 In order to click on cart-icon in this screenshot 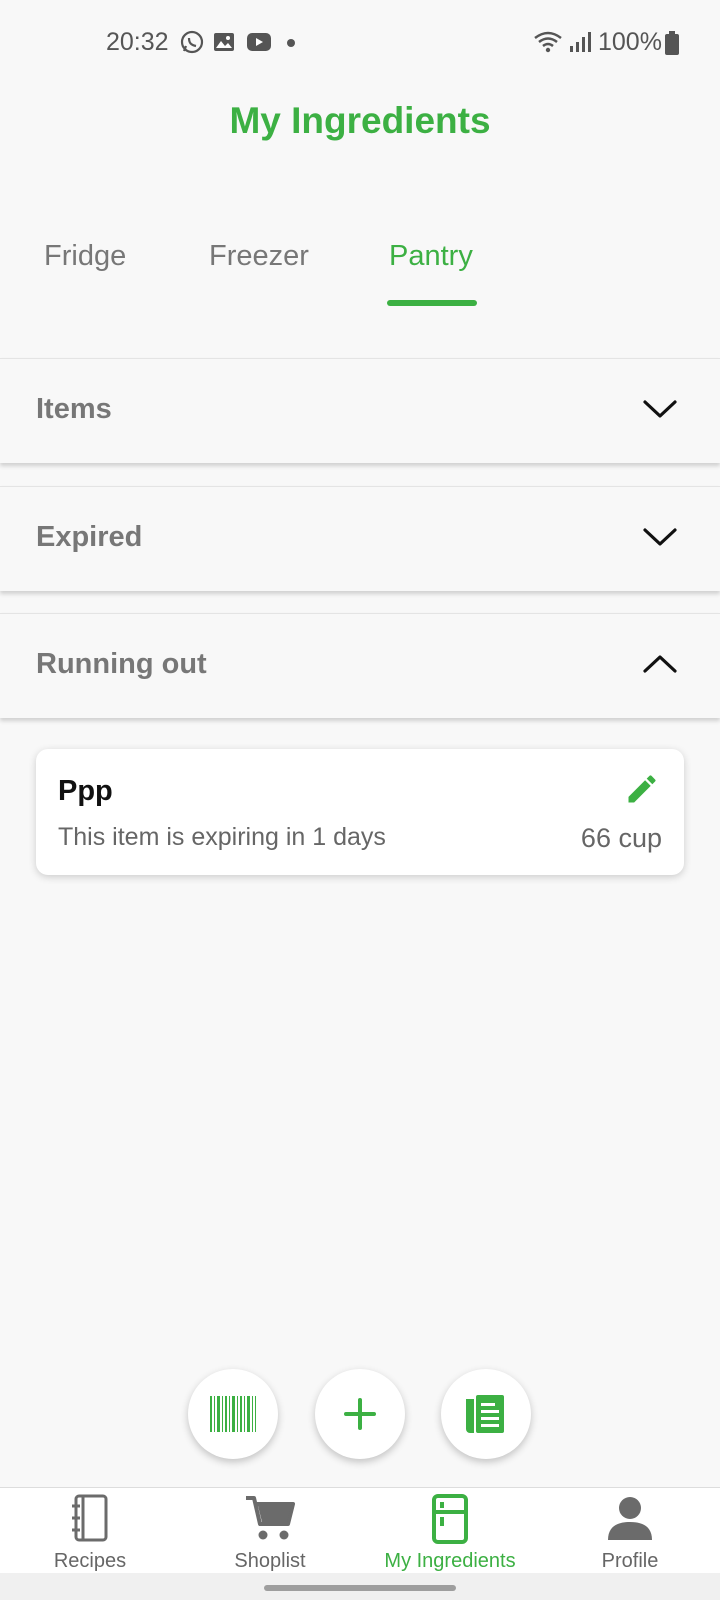, I will do `click(270, 1518)`.